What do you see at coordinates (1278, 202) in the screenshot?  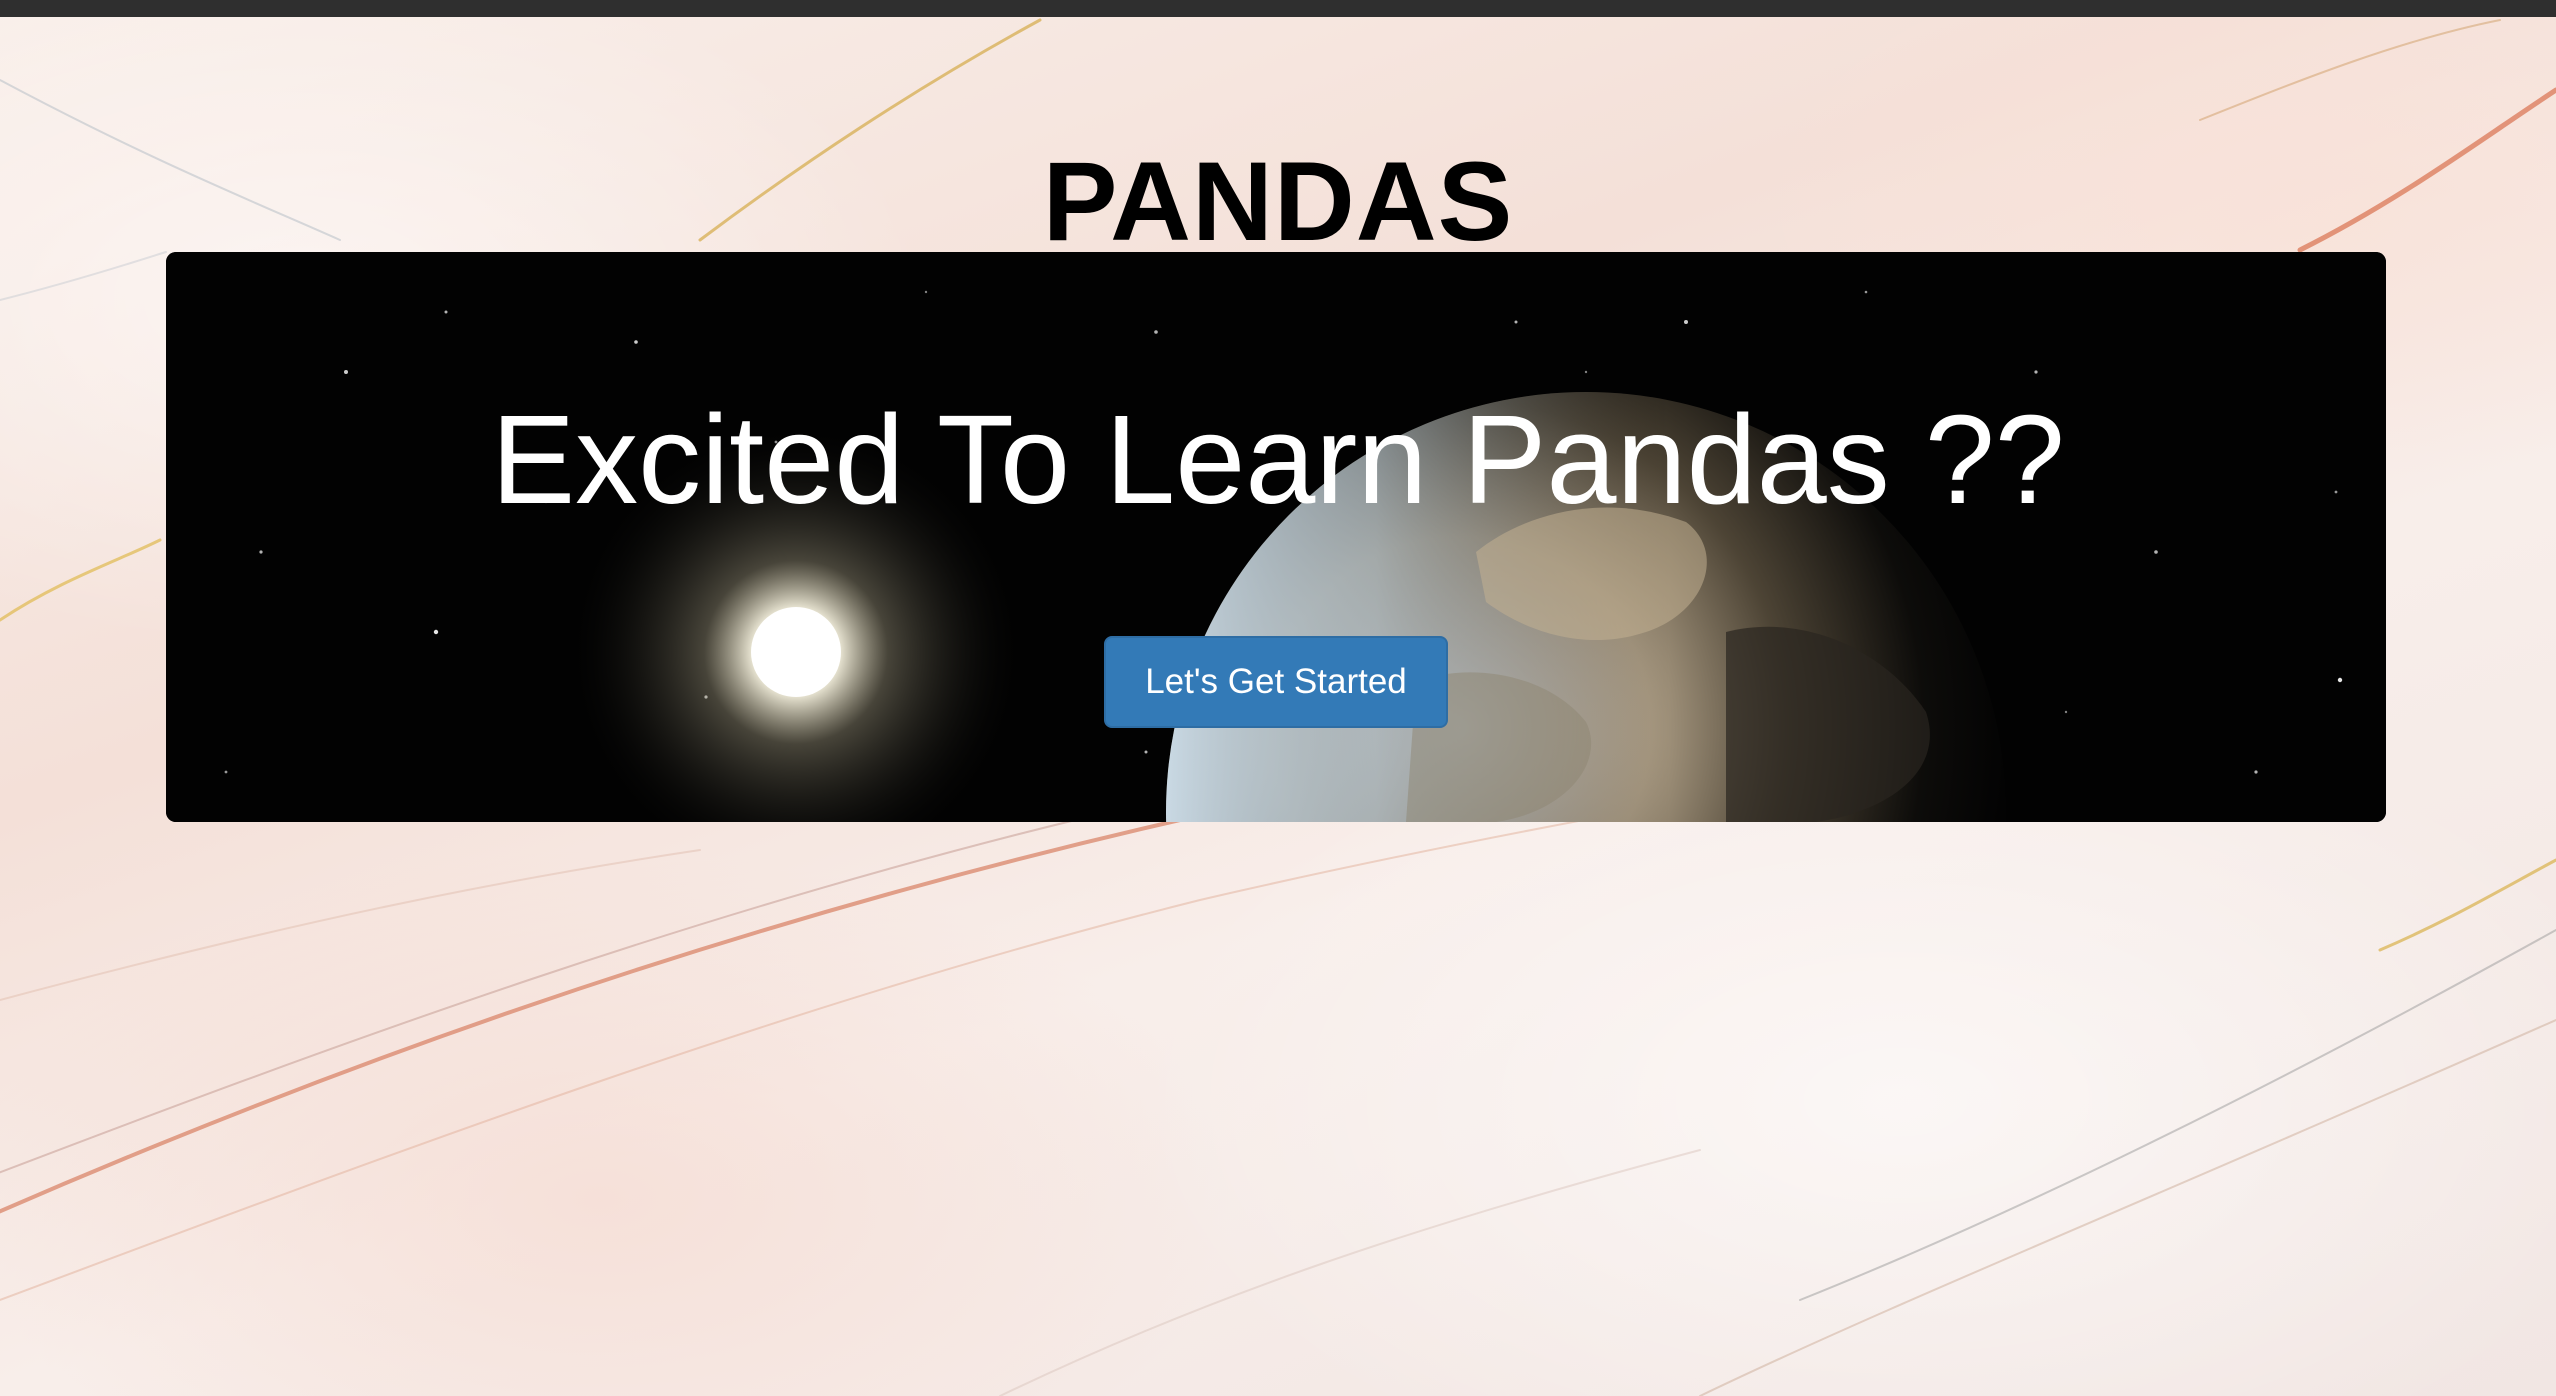 I see `page-title: PANDAS` at bounding box center [1278, 202].